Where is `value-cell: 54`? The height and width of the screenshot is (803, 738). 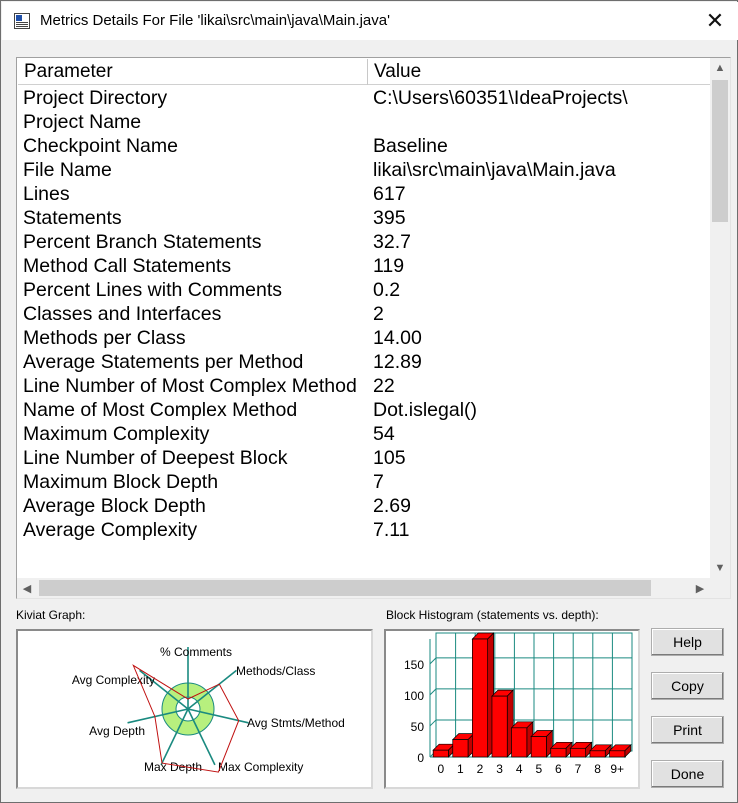 value-cell: 54 is located at coordinates (384, 434).